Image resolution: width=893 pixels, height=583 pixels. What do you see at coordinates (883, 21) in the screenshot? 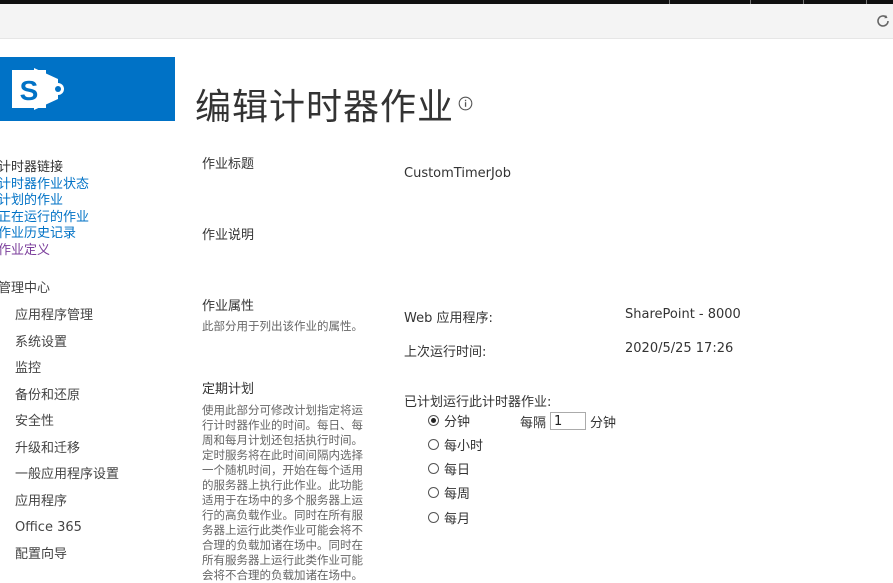
I see `sync-icon` at bounding box center [883, 21].